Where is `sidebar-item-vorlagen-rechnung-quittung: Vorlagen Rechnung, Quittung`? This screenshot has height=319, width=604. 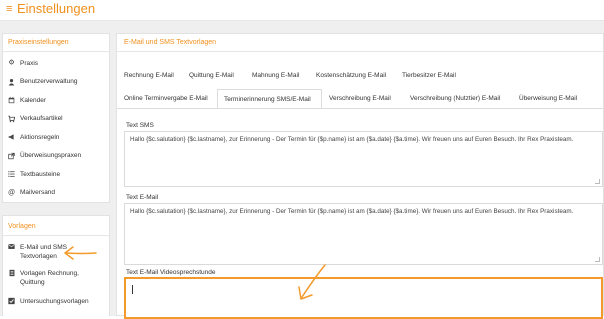
sidebar-item-vorlagen-rechnung-quittung: Vorlagen Rechnung, Quittung is located at coordinates (56, 279).